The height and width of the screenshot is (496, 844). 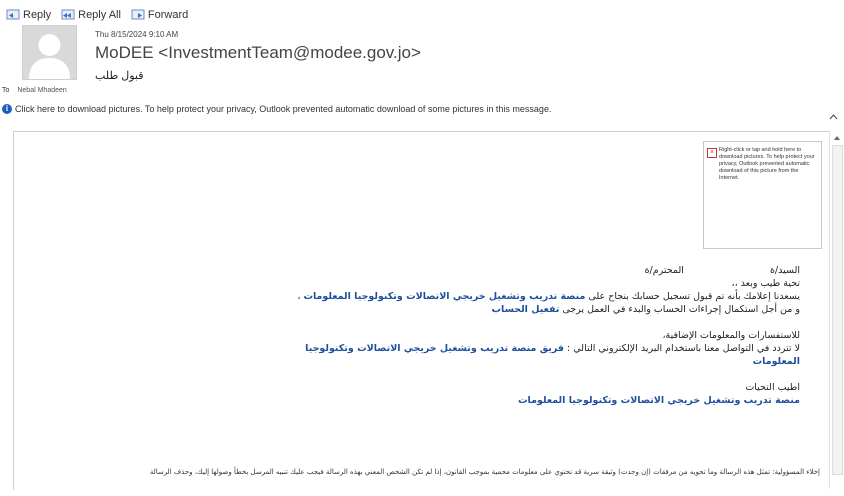 I want to click on activate-account-link: تفعيل الحساب, so click(x=525, y=309).